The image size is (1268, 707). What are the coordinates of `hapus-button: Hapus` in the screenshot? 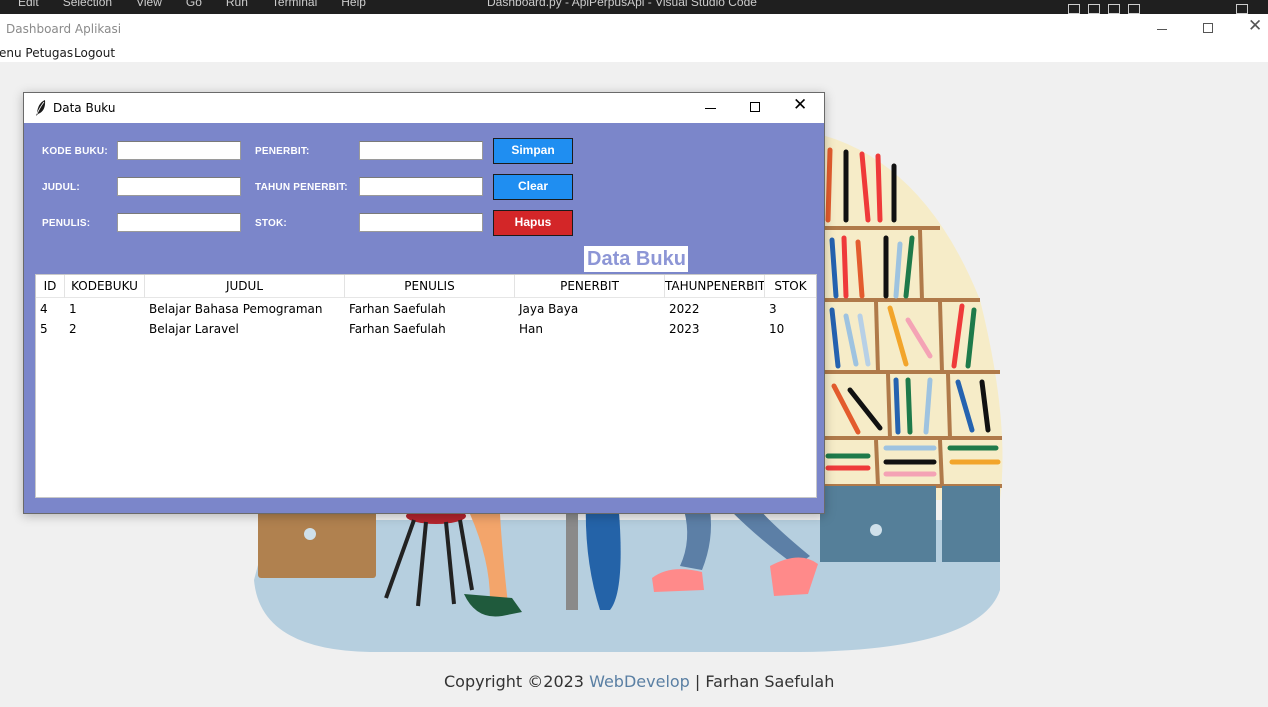 It's located at (533, 223).